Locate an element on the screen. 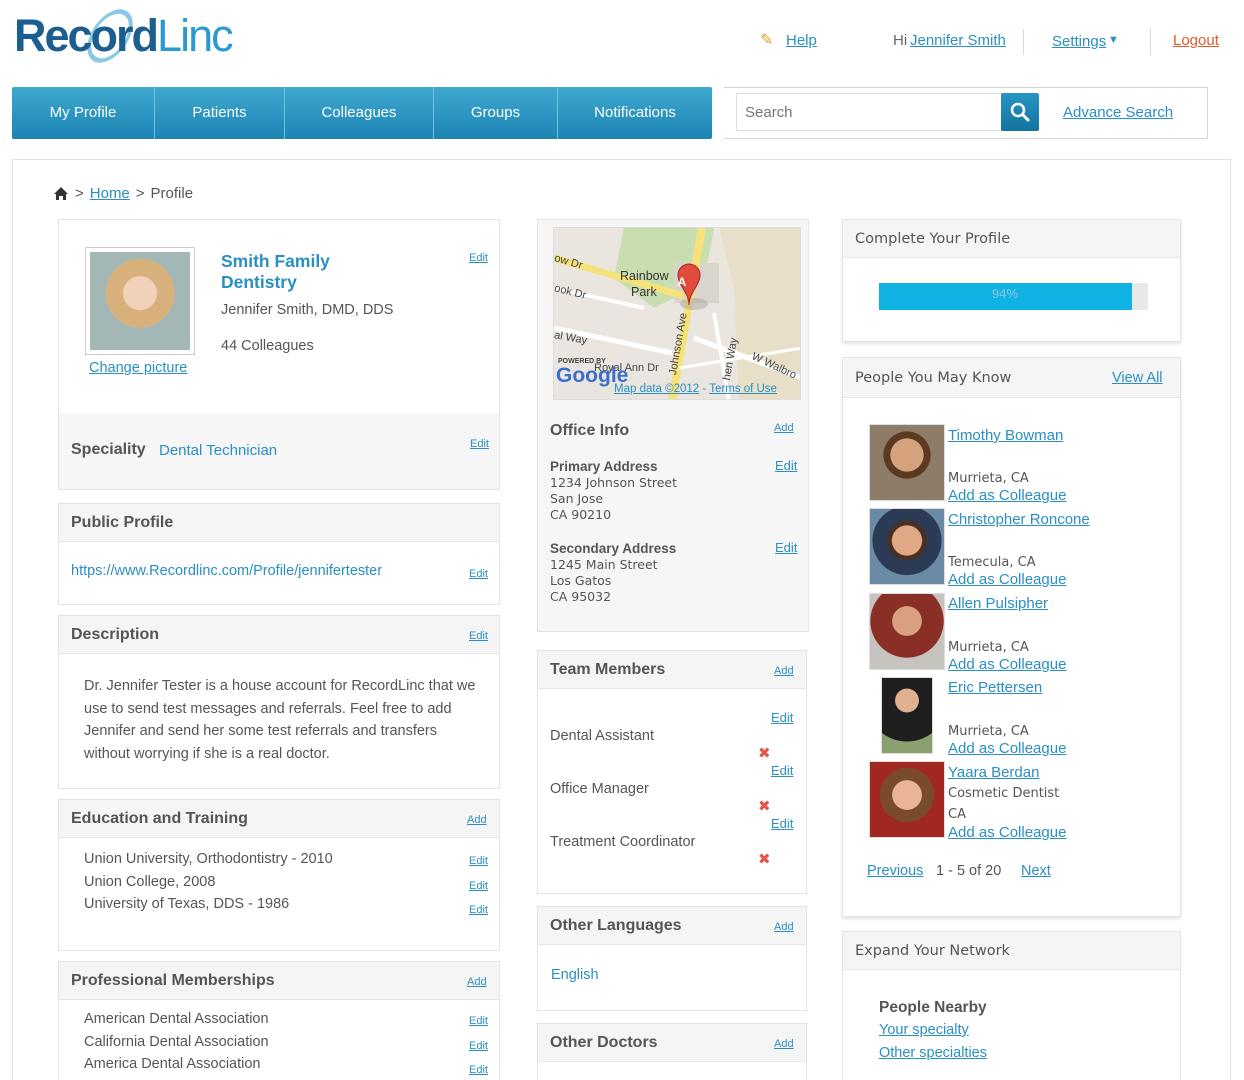 Image resolution: width=1244 pixels, height=1080 pixels. logo-text: RecordLinc is located at coordinates (124, 35).